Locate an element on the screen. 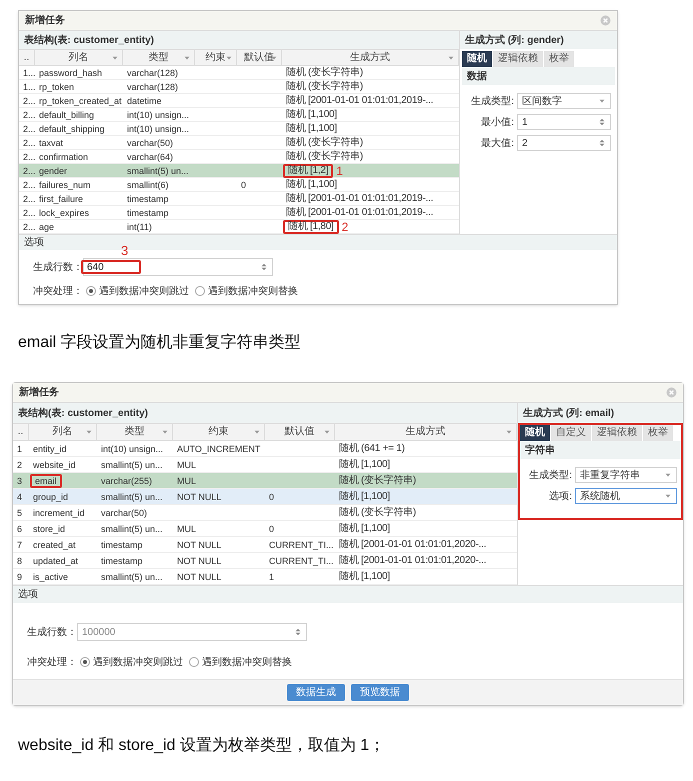  number-input: 640 is located at coordinates (111, 267).